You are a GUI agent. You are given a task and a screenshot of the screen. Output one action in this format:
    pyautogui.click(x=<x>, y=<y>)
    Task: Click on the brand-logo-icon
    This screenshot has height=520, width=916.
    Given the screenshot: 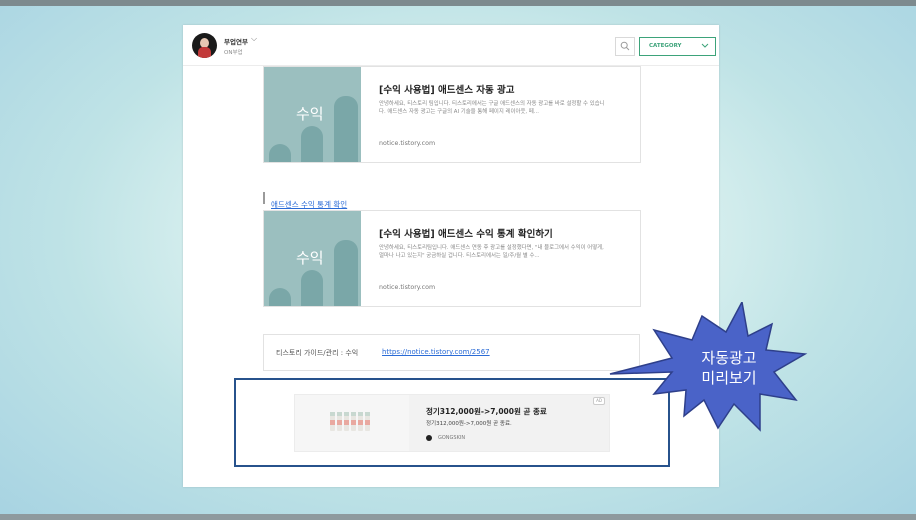 What is the action you would take?
    pyautogui.click(x=429, y=438)
    